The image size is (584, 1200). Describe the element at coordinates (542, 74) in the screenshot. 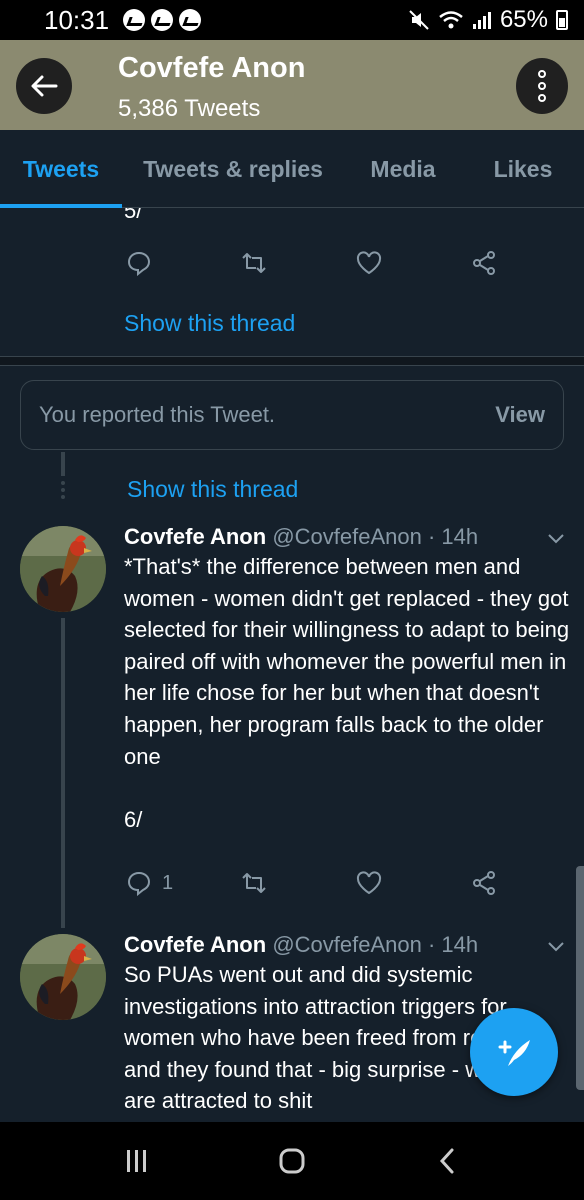

I see `more-vertical-icon` at that location.